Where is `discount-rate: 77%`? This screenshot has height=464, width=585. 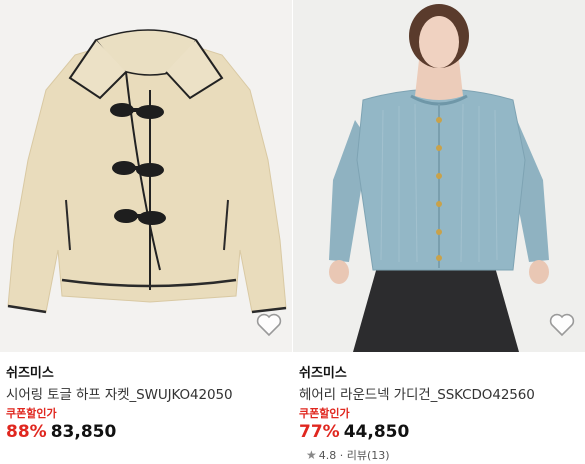
discount-rate: 77% is located at coordinates (319, 432).